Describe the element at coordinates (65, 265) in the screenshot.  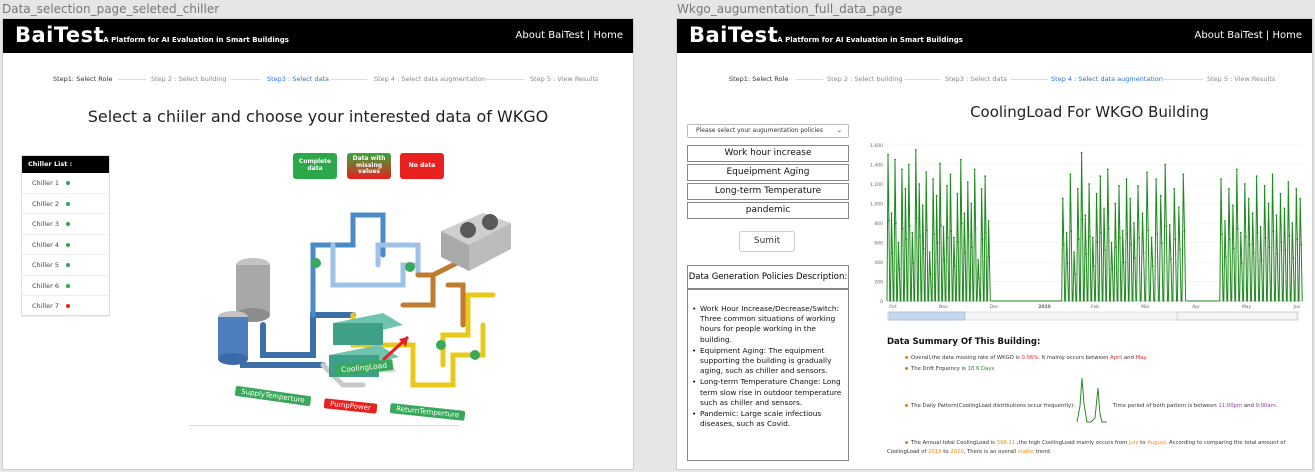
I see `chiller-item: Chiller 5` at that location.